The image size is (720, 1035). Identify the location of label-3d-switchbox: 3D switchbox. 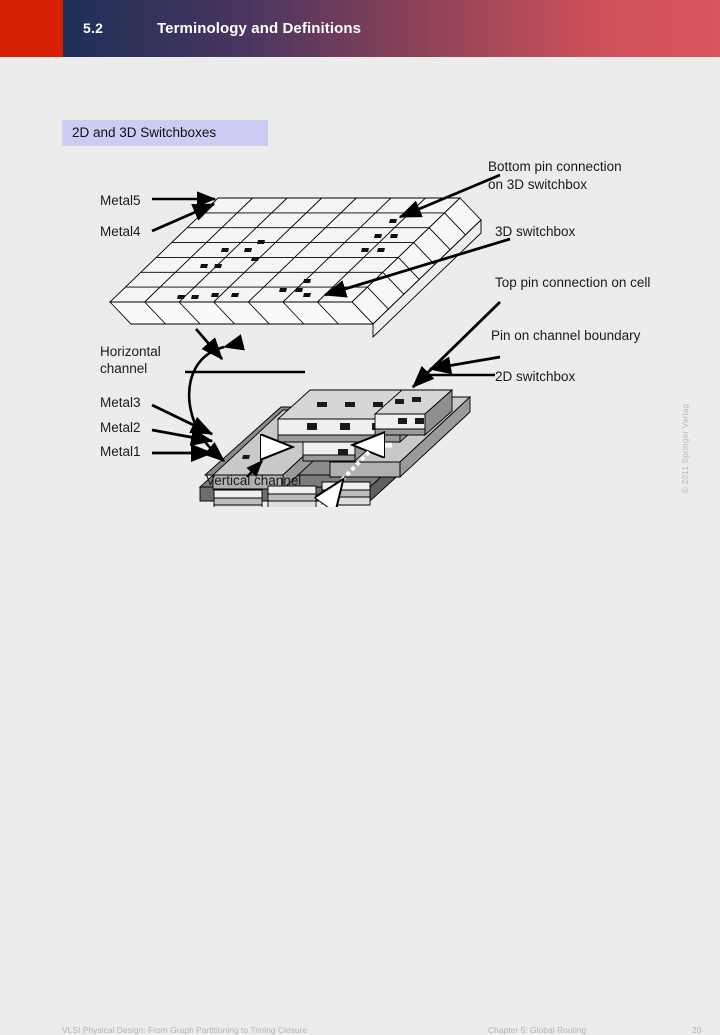
(535, 231).